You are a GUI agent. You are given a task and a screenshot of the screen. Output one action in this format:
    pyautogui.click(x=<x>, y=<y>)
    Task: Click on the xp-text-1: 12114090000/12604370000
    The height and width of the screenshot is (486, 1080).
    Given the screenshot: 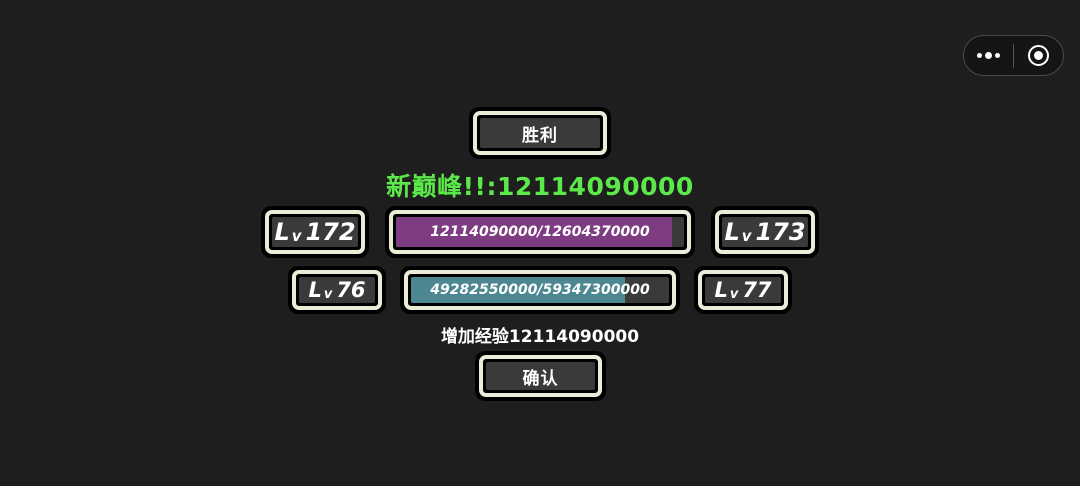 What is the action you would take?
    pyautogui.click(x=540, y=232)
    